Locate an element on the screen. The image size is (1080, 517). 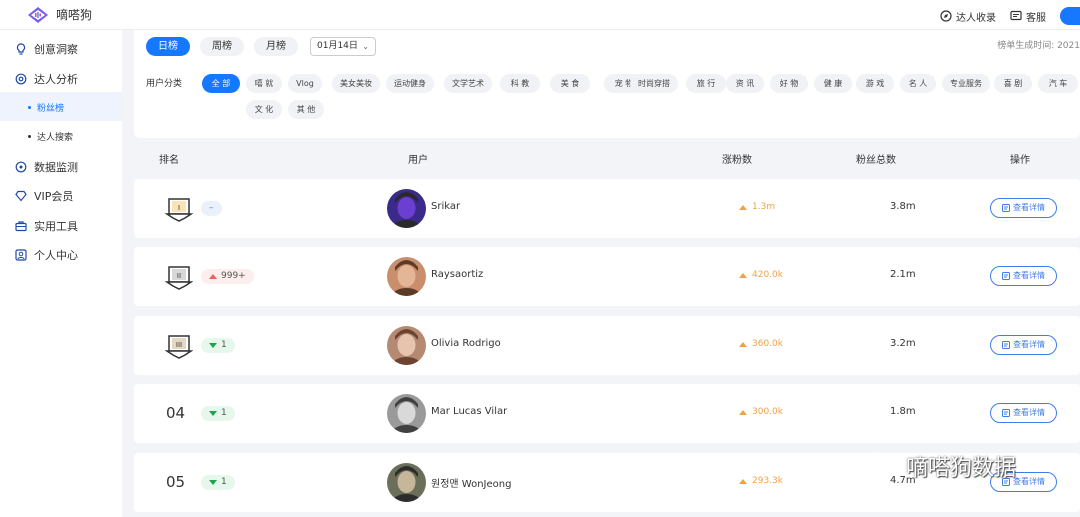
rank-change-badge: 1 is located at coordinates (218, 482).